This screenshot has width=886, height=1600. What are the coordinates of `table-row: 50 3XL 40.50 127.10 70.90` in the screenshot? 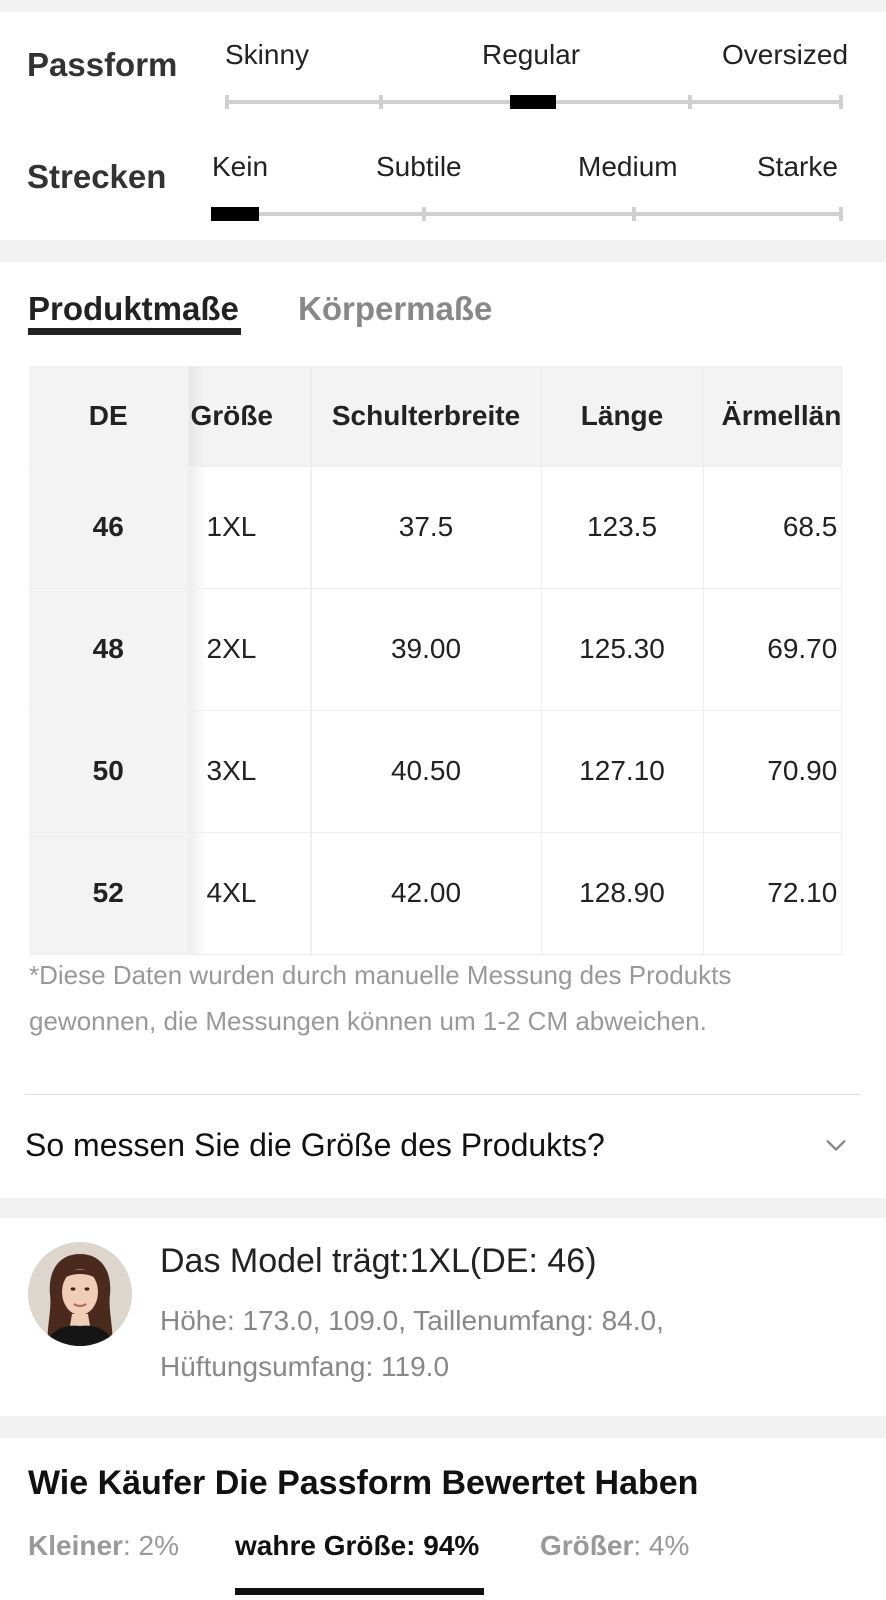 It's located at (436, 771).